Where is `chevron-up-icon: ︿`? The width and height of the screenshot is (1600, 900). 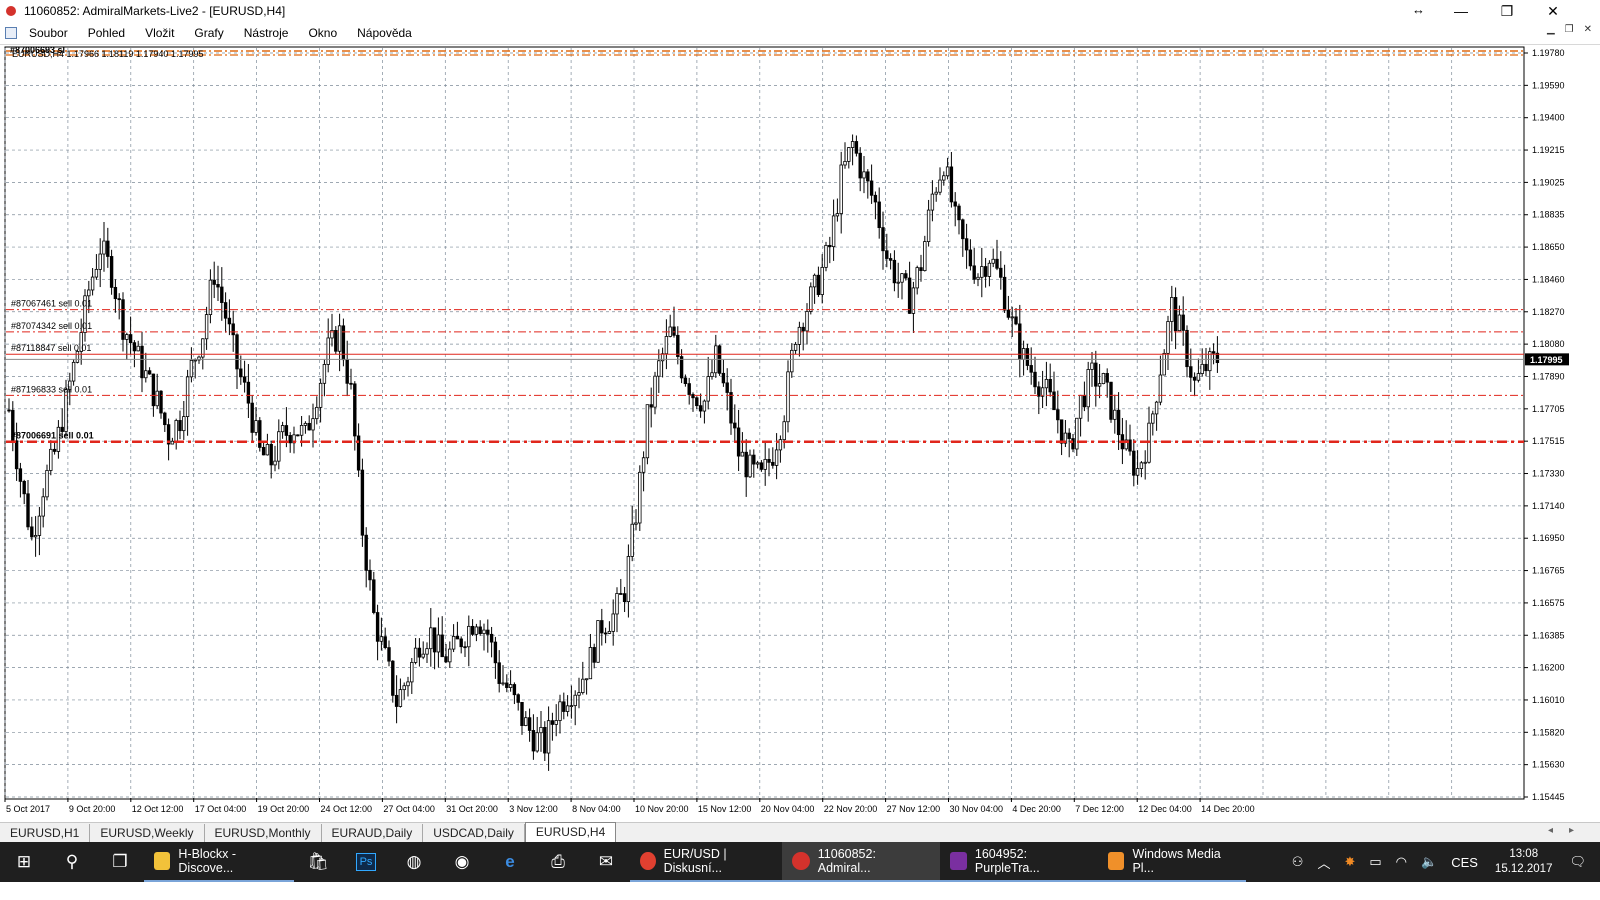 chevron-up-icon: ︿ is located at coordinates (1323, 862).